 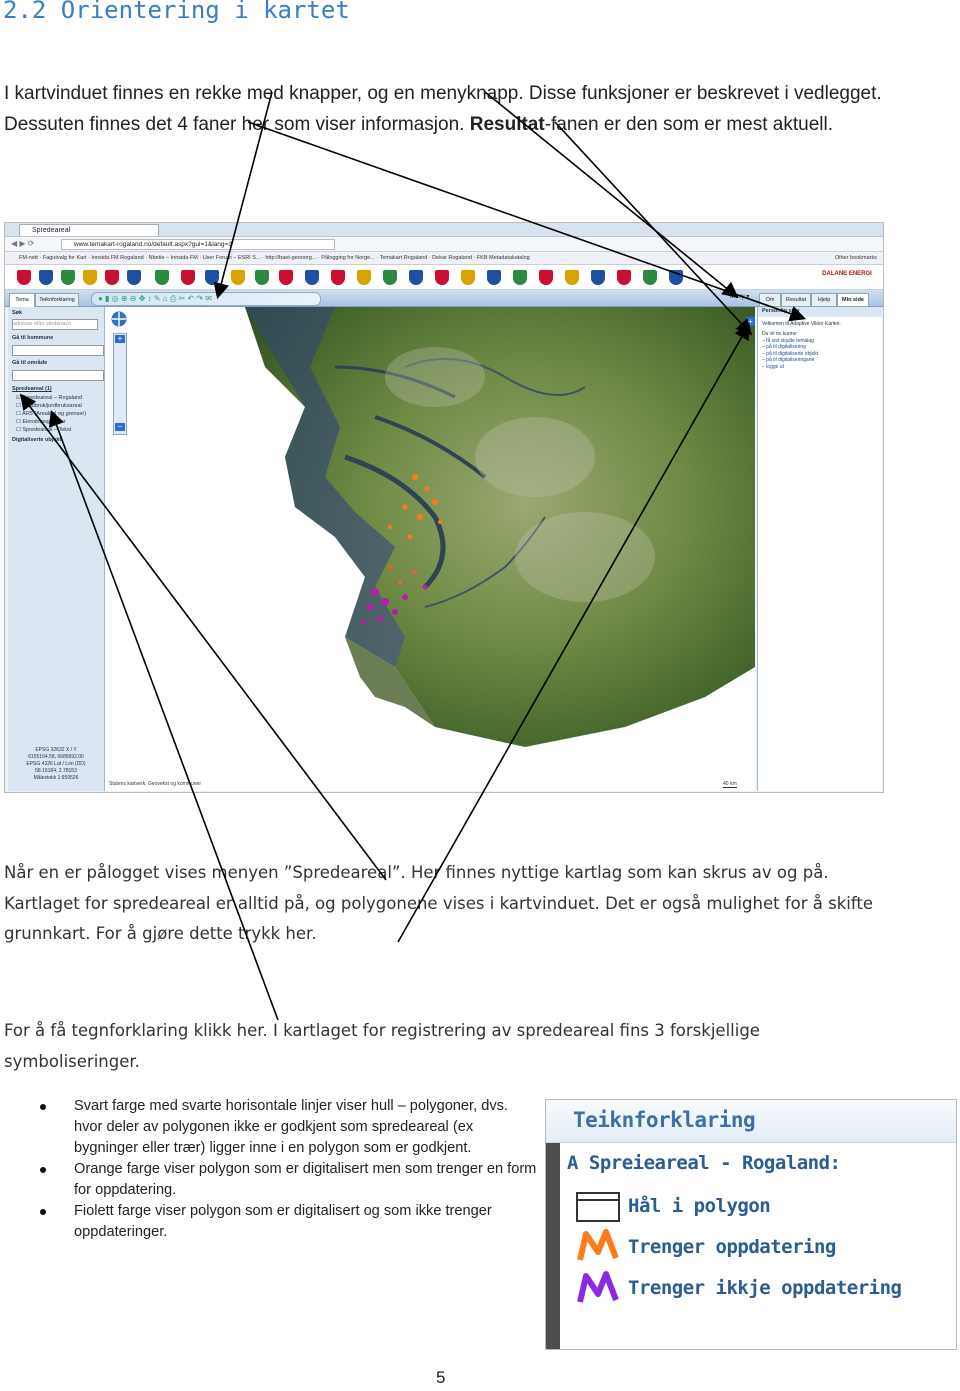 I want to click on area-select, so click(x=58, y=375).